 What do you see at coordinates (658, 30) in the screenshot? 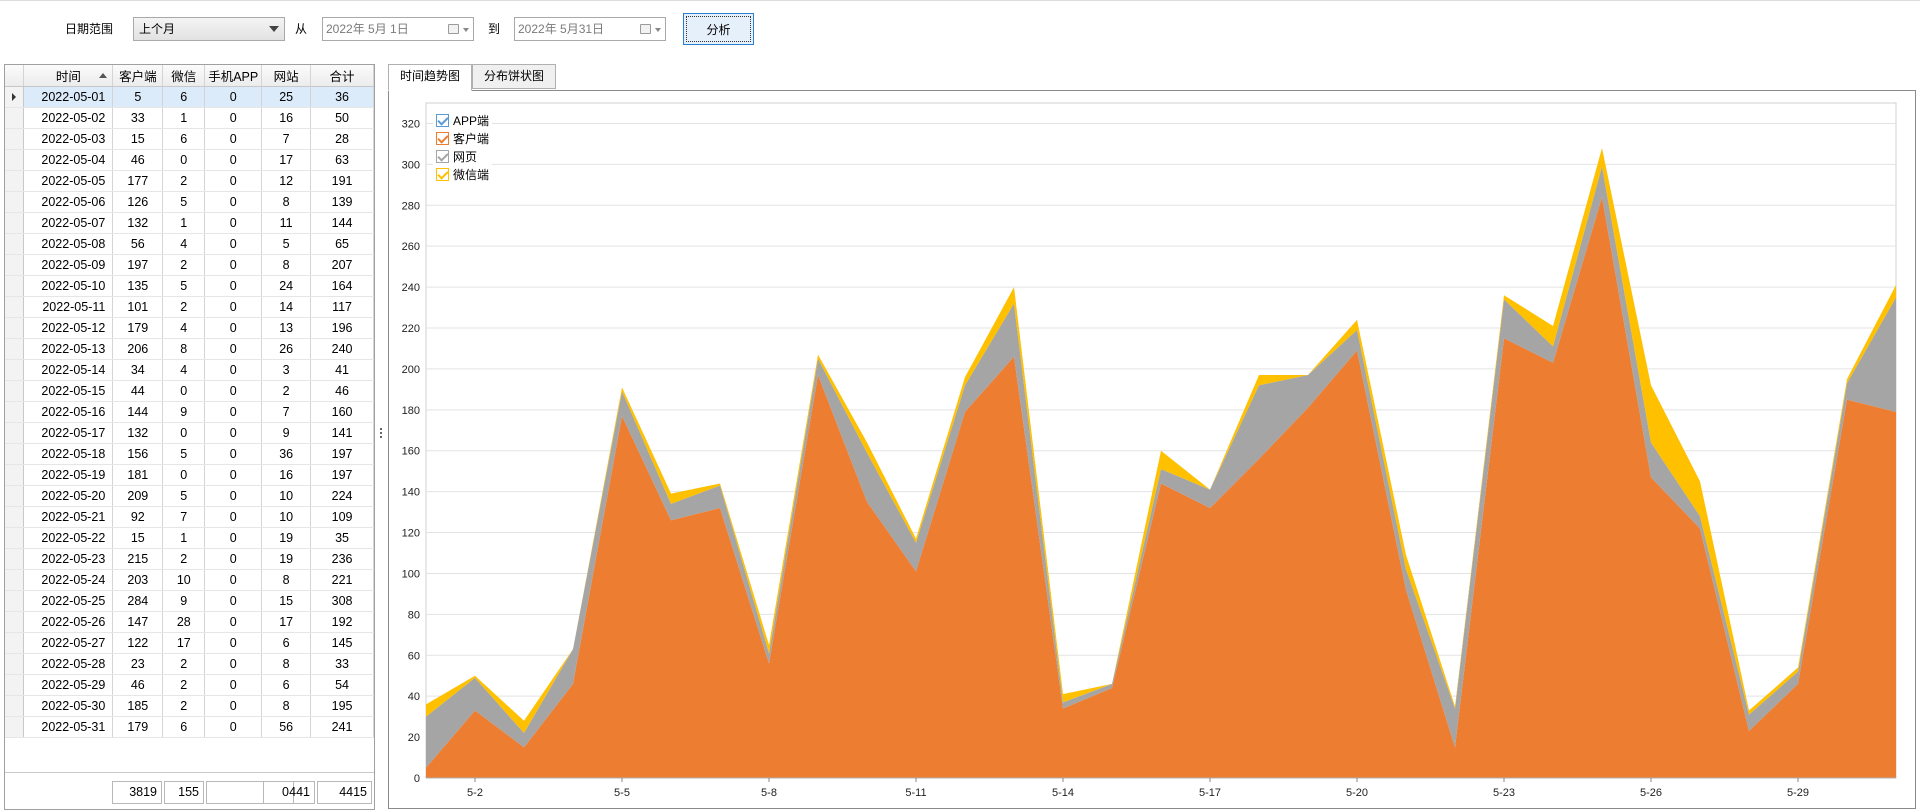
I see `dropdown-arrow-icon` at bounding box center [658, 30].